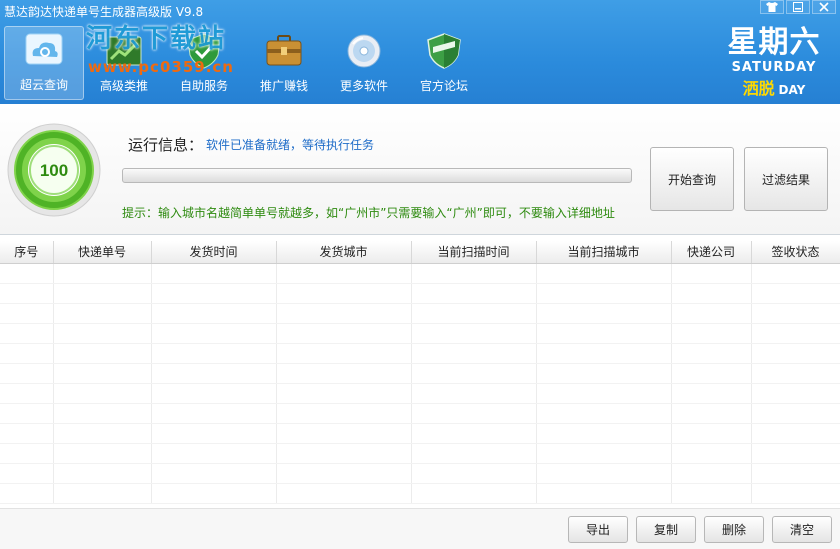 The image size is (840, 549). I want to click on copy-button: 复制, so click(666, 529).